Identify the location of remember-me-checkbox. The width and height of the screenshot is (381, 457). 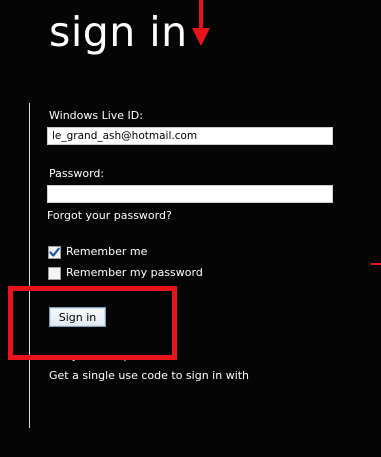
(54, 252).